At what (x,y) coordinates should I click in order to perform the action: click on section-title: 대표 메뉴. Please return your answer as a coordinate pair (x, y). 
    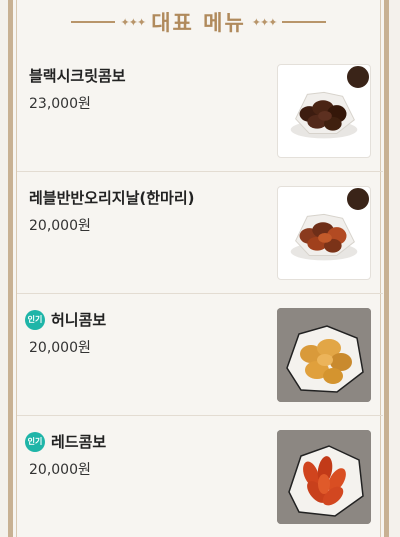
    Looking at the image, I should click on (198, 23).